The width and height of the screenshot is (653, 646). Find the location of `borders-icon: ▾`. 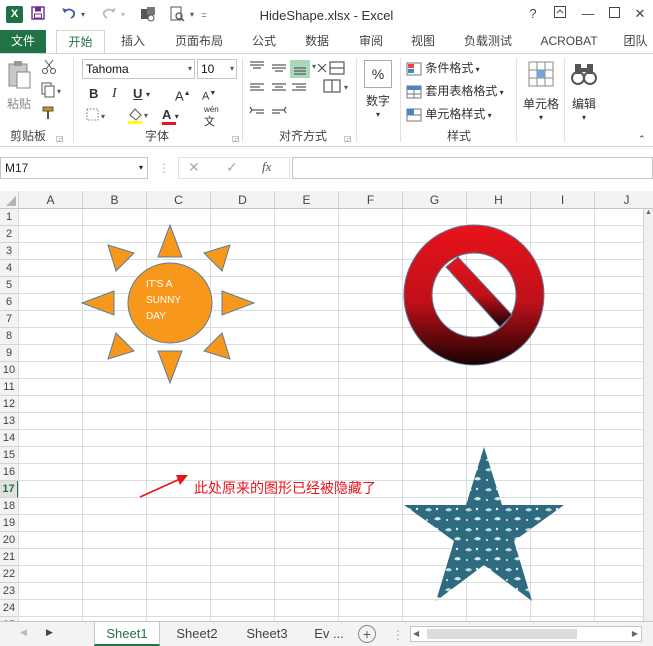

borders-icon: ▾ is located at coordinates (97, 117).